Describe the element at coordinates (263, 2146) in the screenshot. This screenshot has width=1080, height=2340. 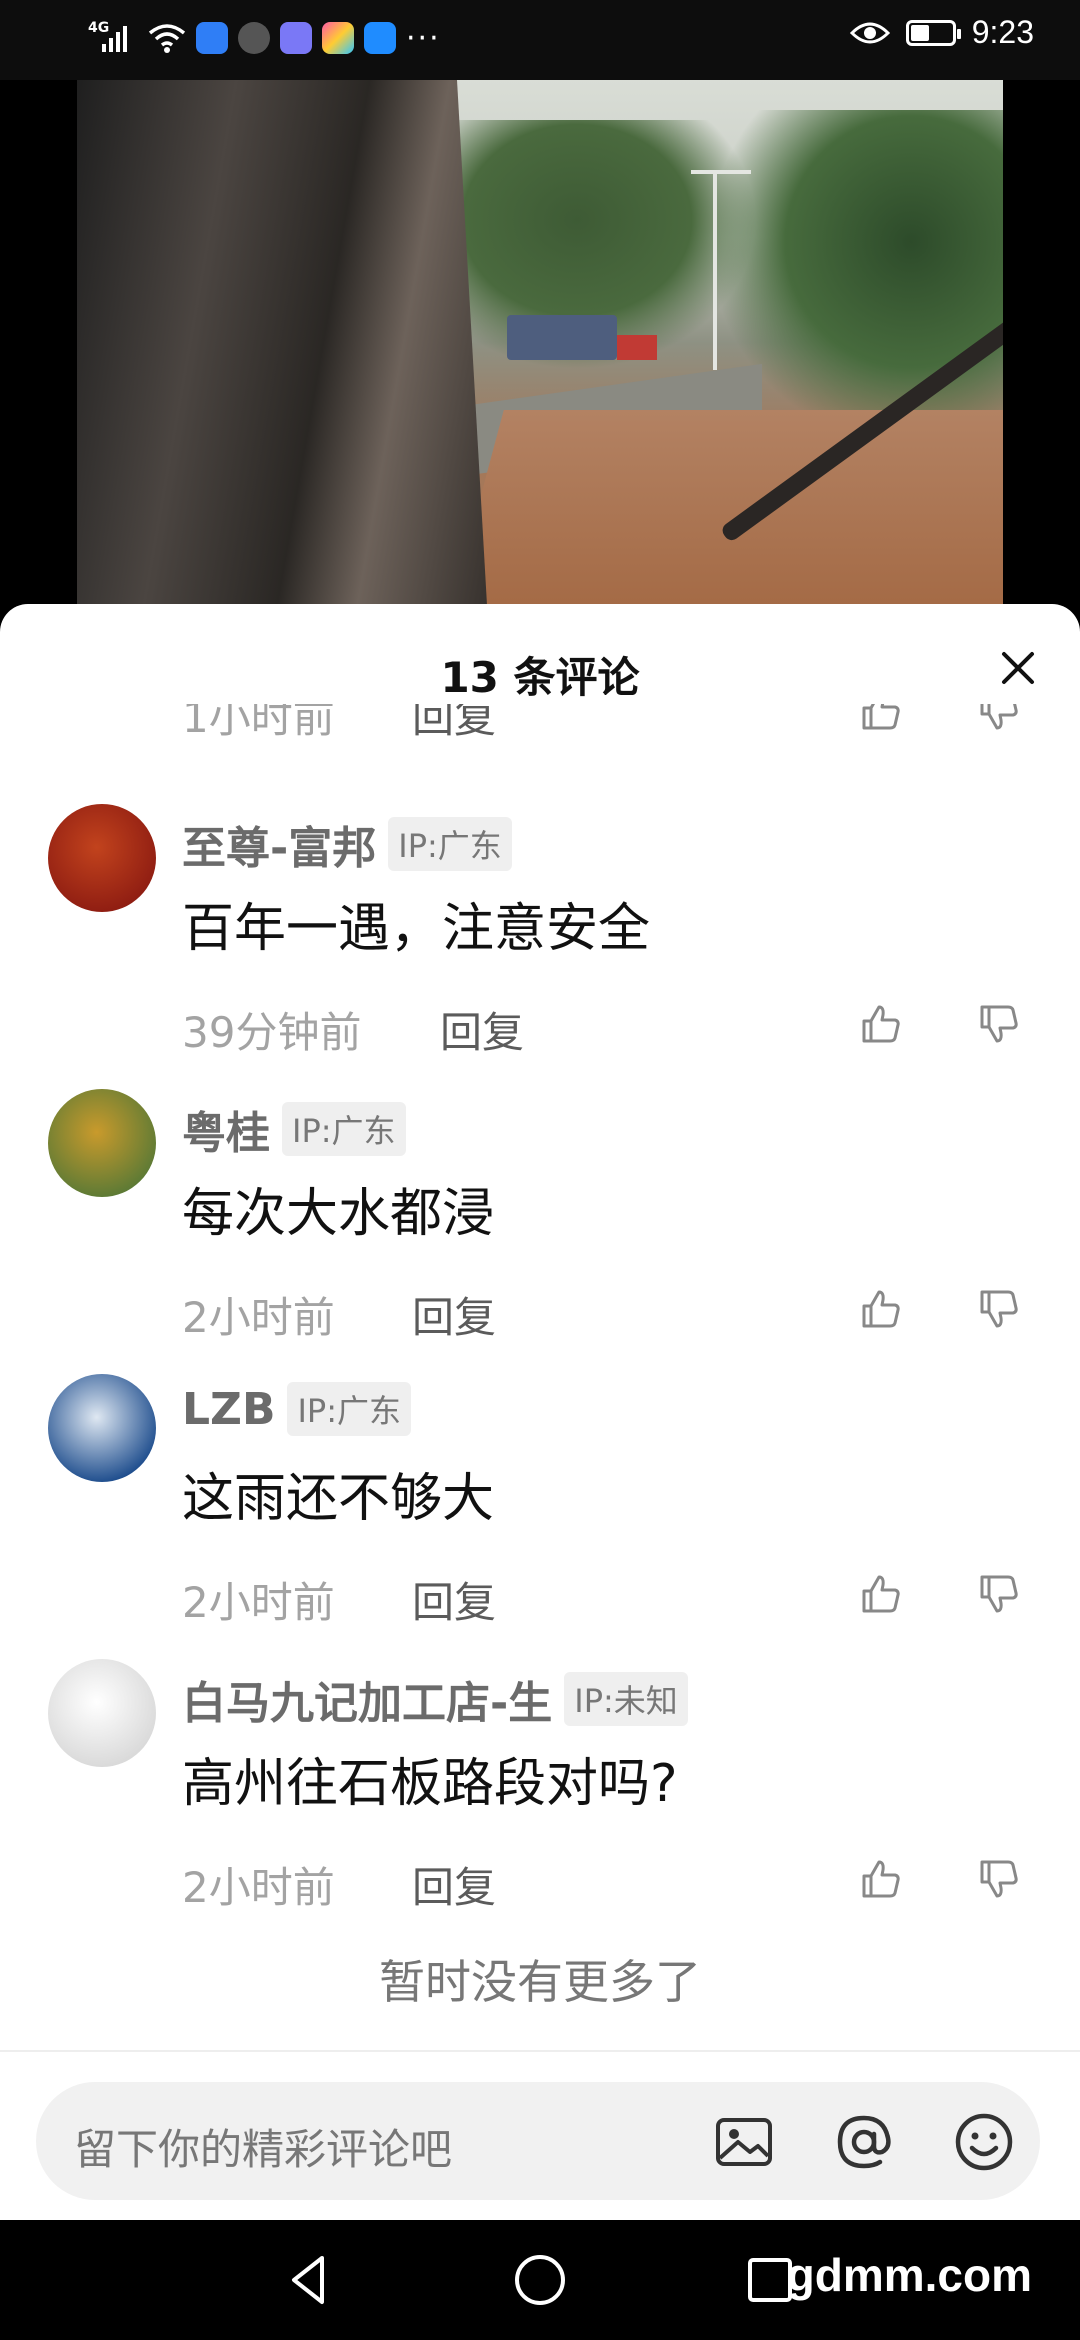
I see `comment-input-placeholder: 留下你的精彩评论吧` at that location.